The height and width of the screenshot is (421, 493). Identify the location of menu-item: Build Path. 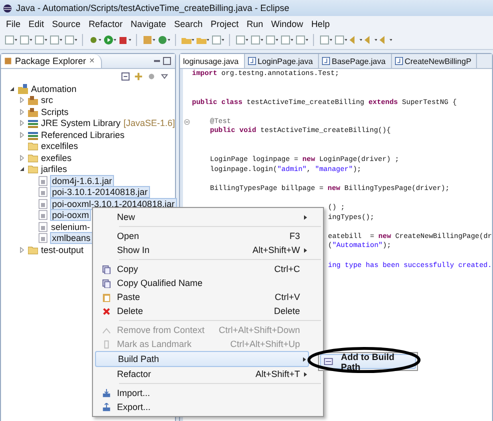
(202, 359).